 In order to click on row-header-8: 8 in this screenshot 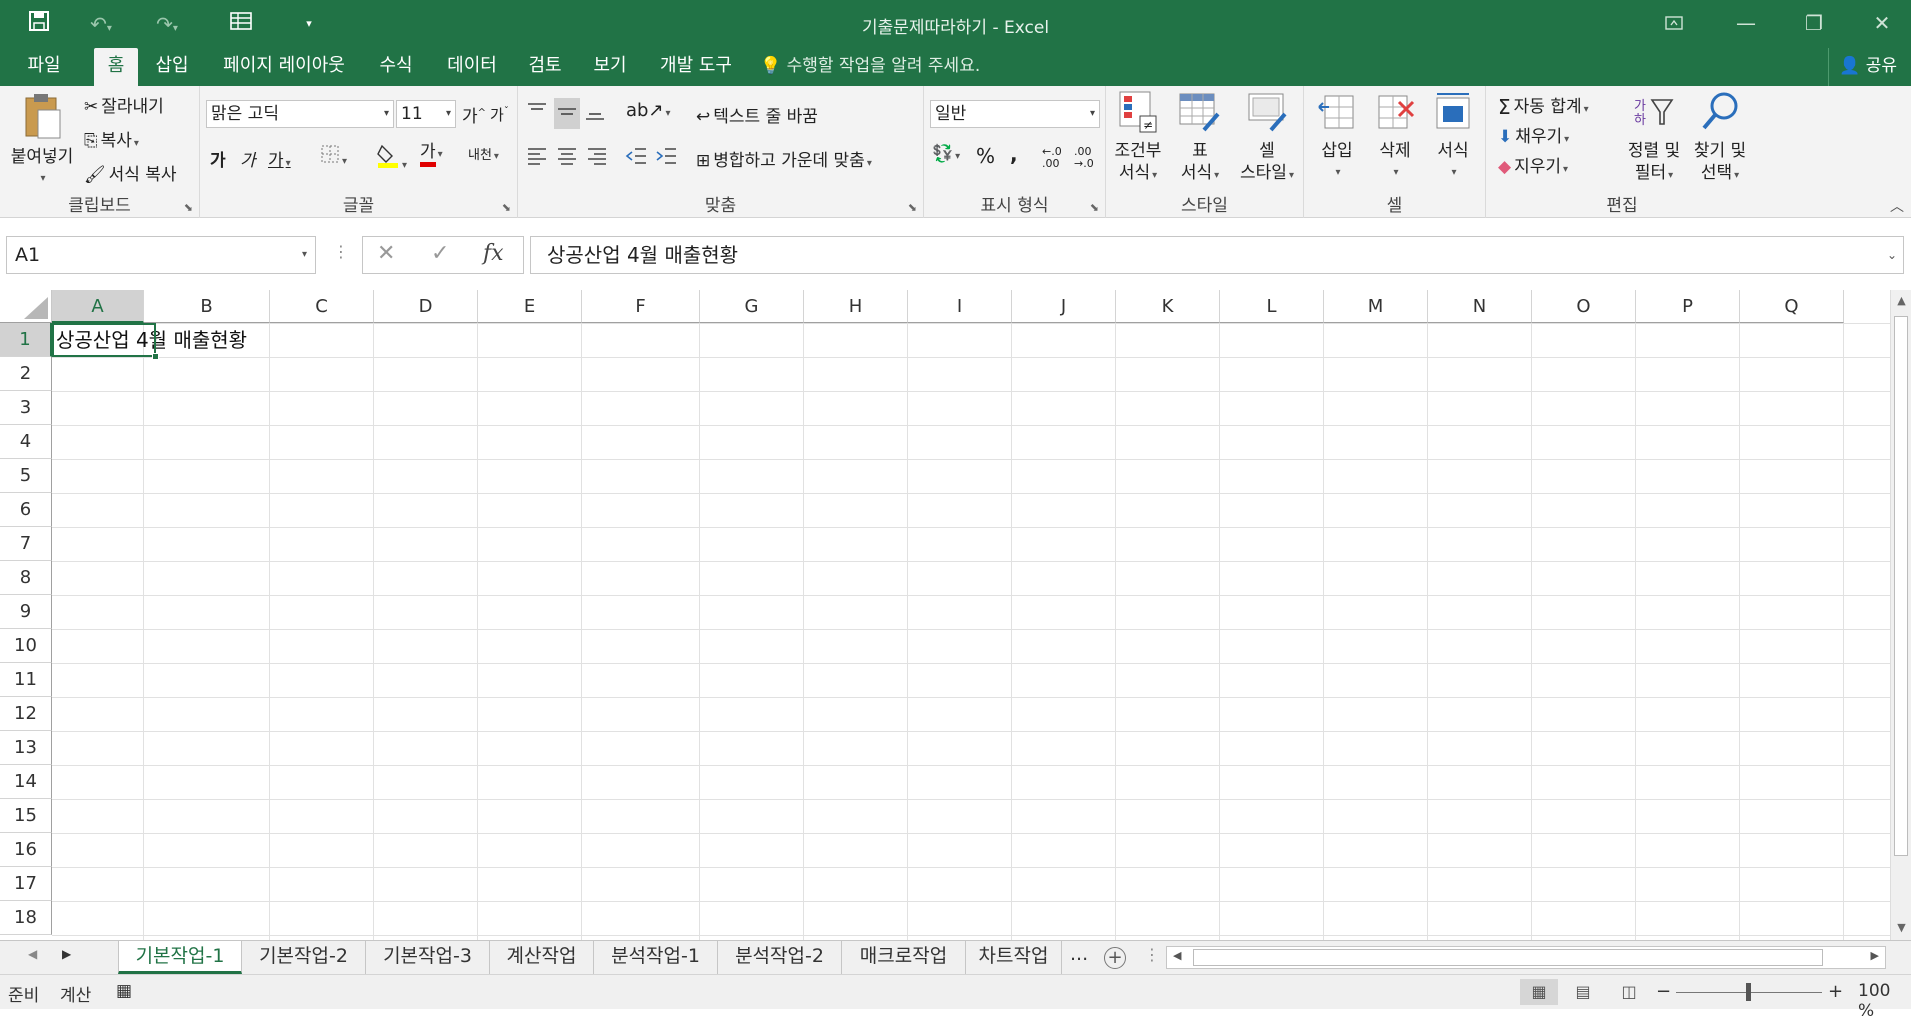, I will do `click(26, 578)`.